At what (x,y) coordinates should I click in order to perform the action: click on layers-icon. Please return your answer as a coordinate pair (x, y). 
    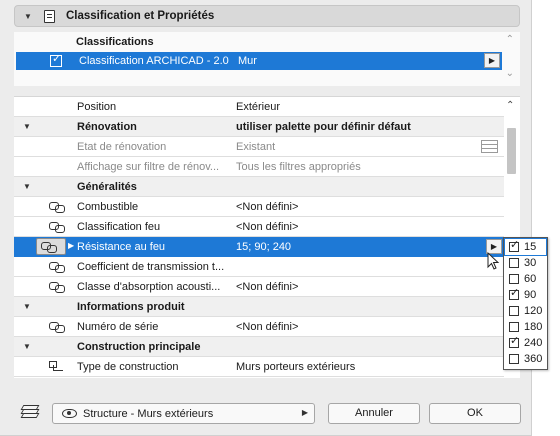
    Looking at the image, I should click on (30, 412).